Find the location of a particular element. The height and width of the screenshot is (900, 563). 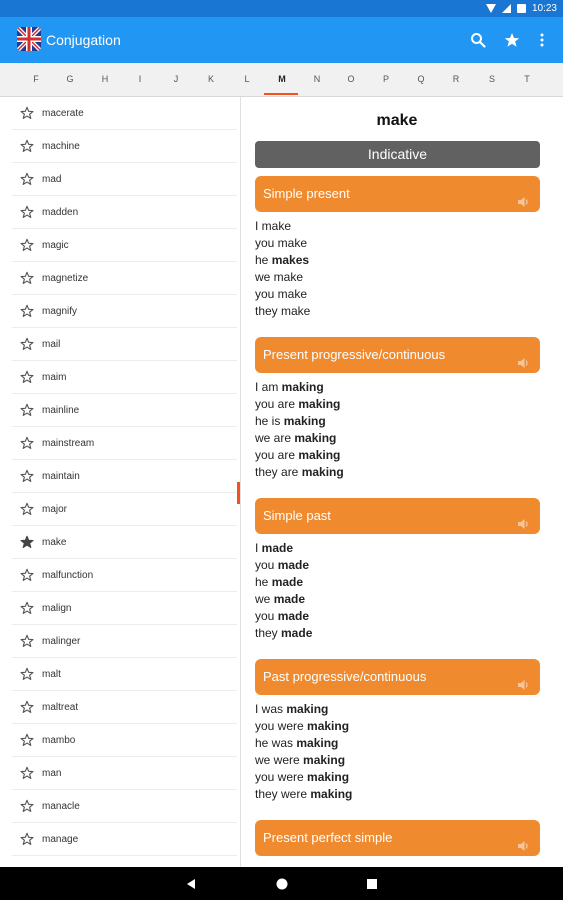

letter-tab-r: R is located at coordinates (456, 79).